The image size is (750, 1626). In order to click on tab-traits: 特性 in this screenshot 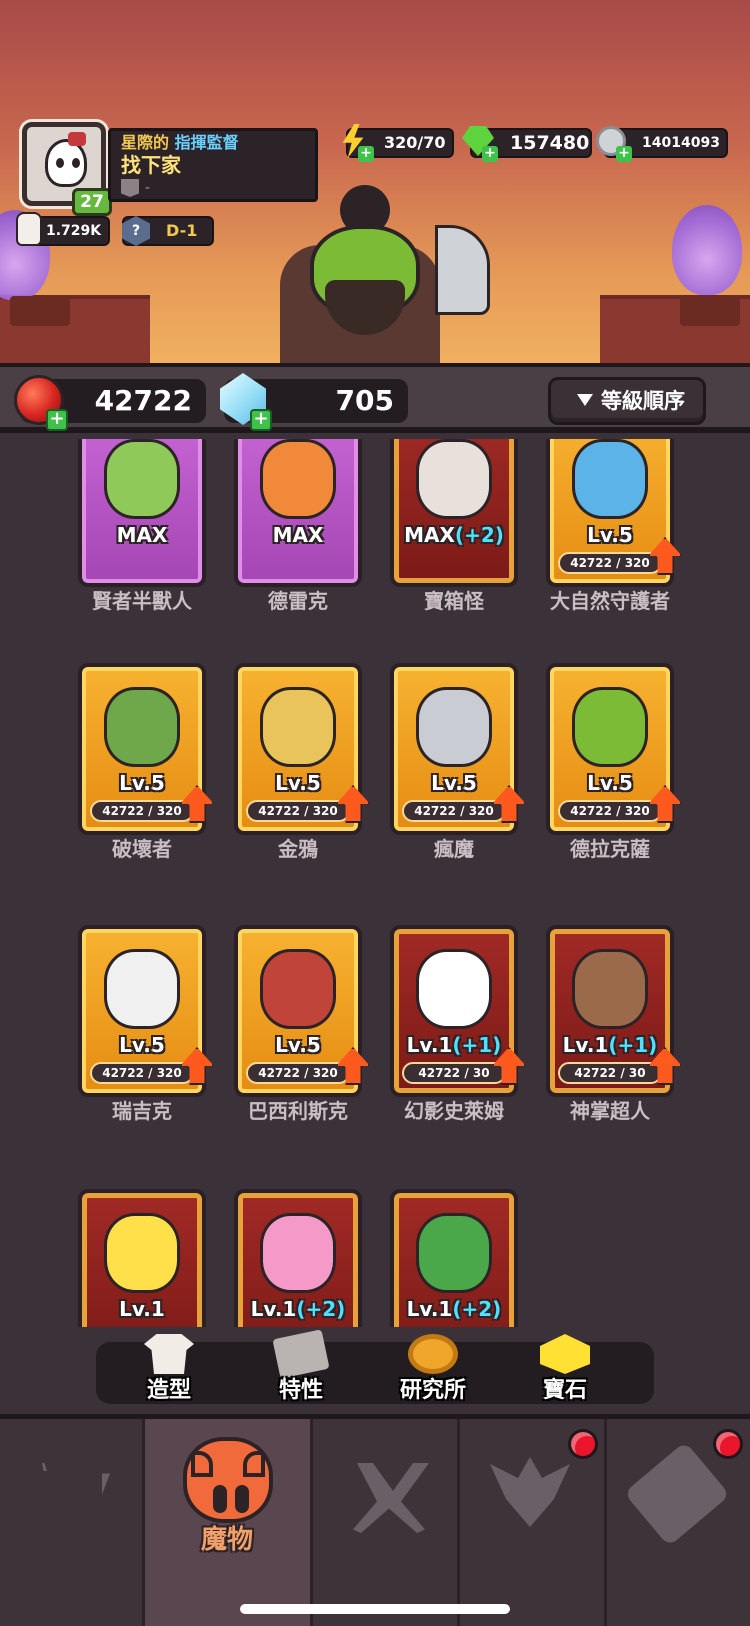, I will do `click(301, 1366)`.